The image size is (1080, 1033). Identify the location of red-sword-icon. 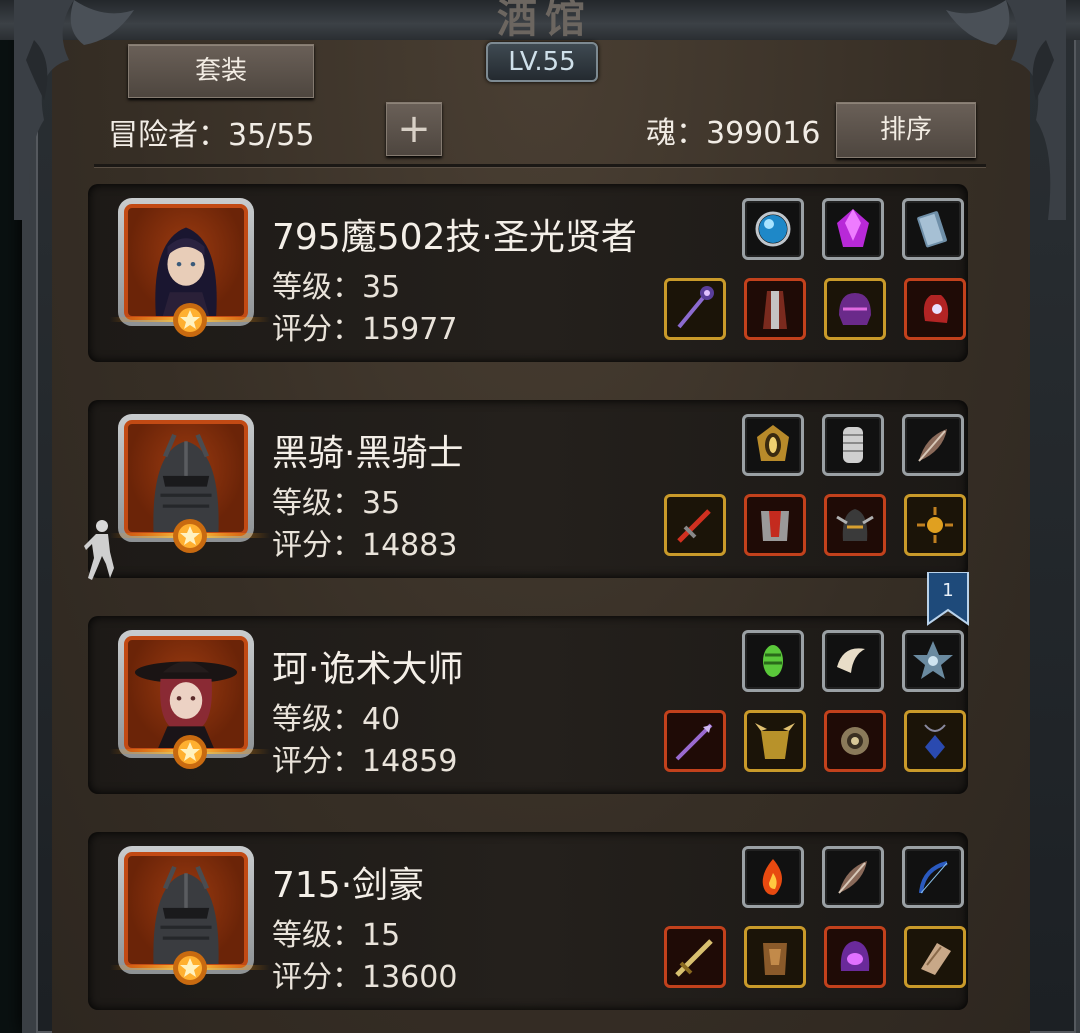
(694, 526).